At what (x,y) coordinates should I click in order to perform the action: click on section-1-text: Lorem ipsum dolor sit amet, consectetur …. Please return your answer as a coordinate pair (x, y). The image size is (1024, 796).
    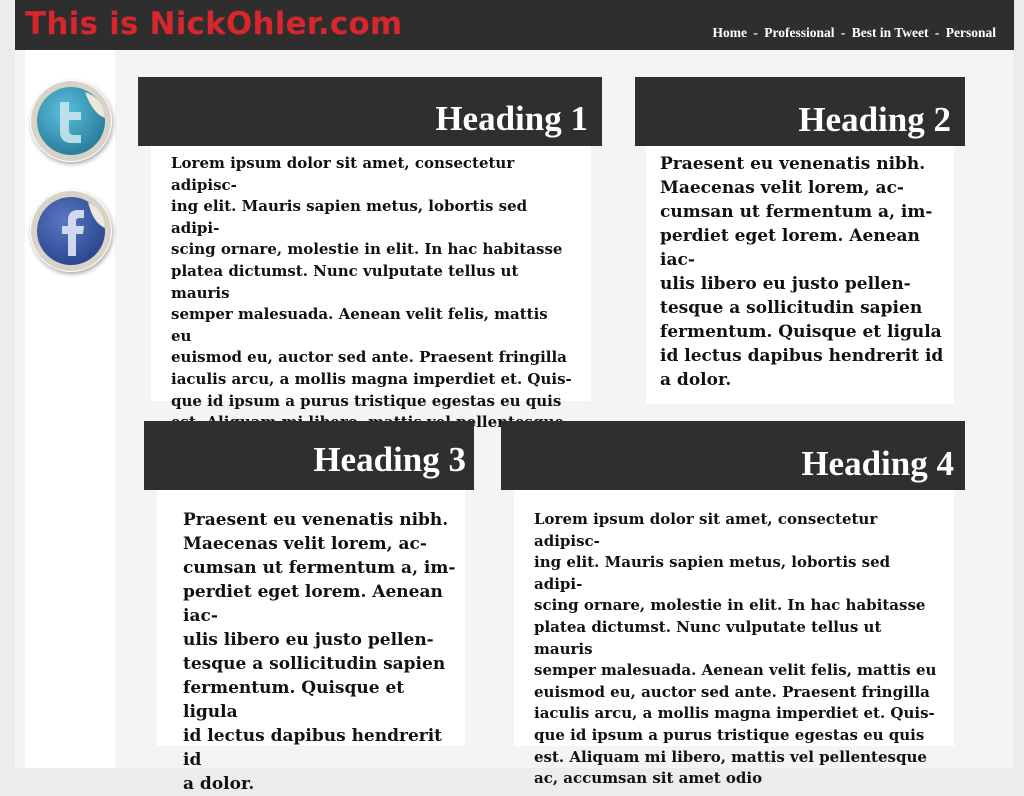
    Looking at the image, I should click on (371, 303).